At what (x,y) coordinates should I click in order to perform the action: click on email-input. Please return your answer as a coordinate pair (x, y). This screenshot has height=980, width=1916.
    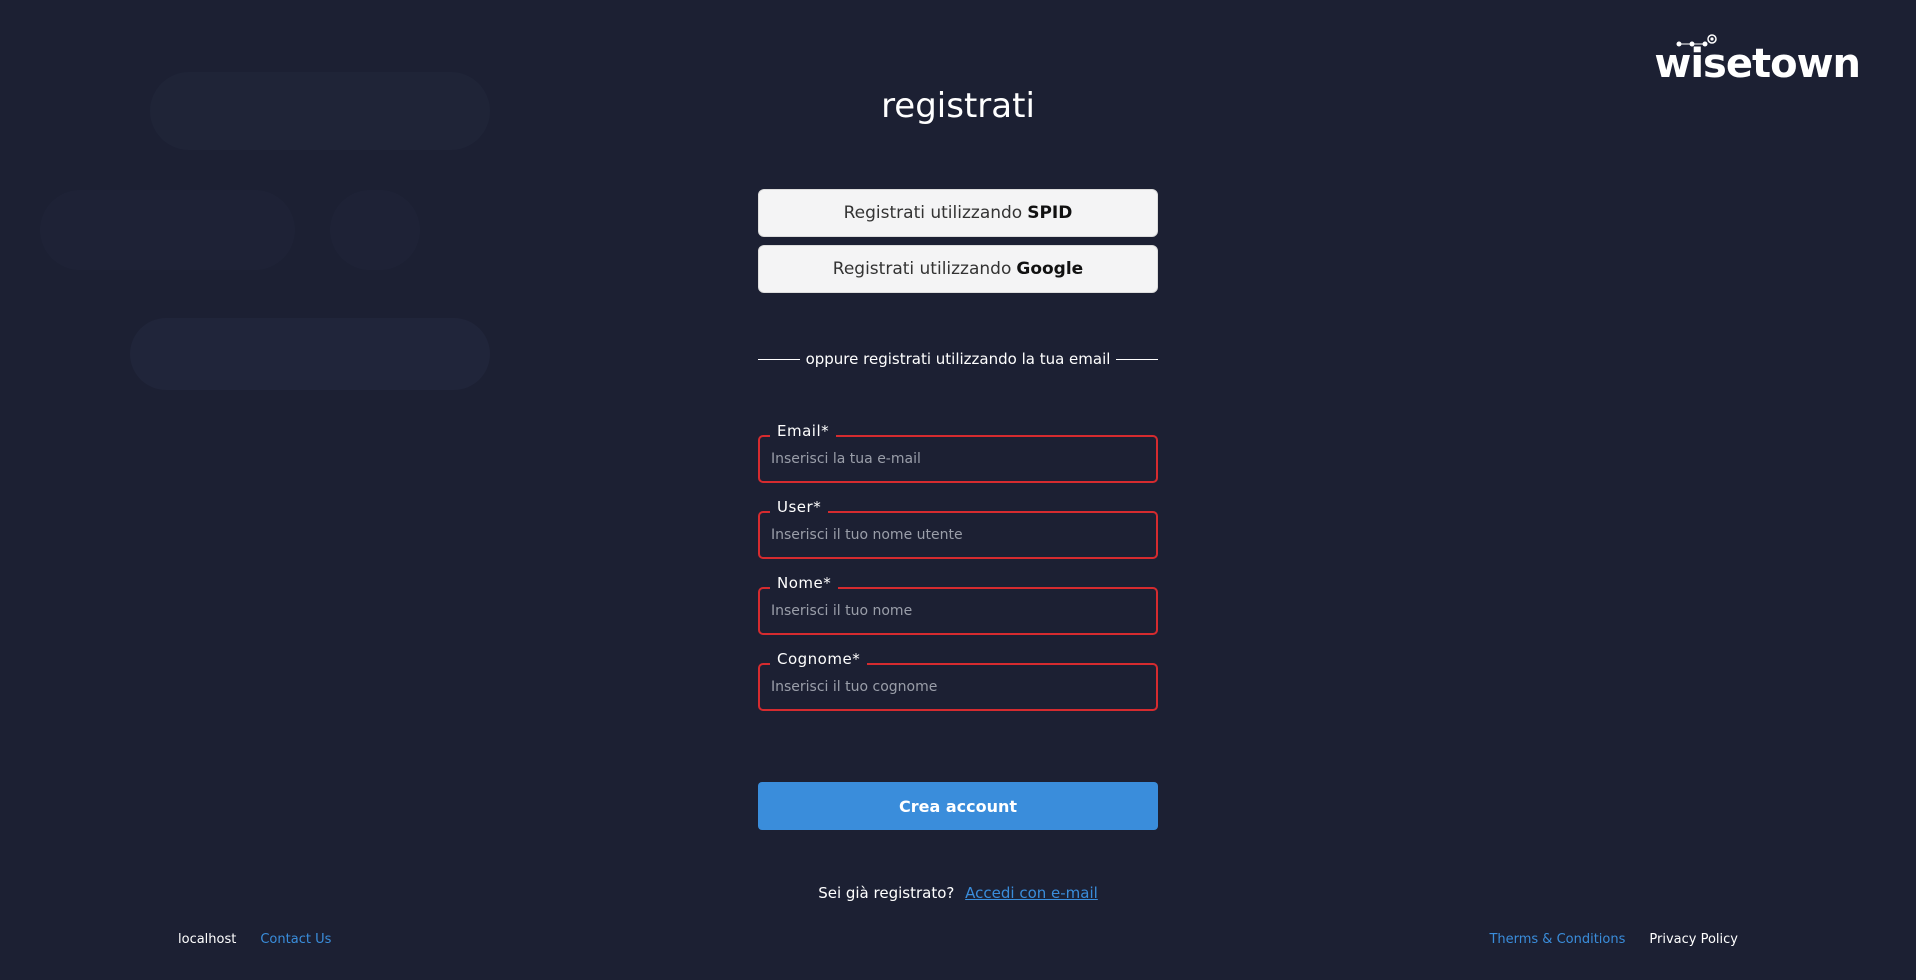
    Looking at the image, I should click on (958, 459).